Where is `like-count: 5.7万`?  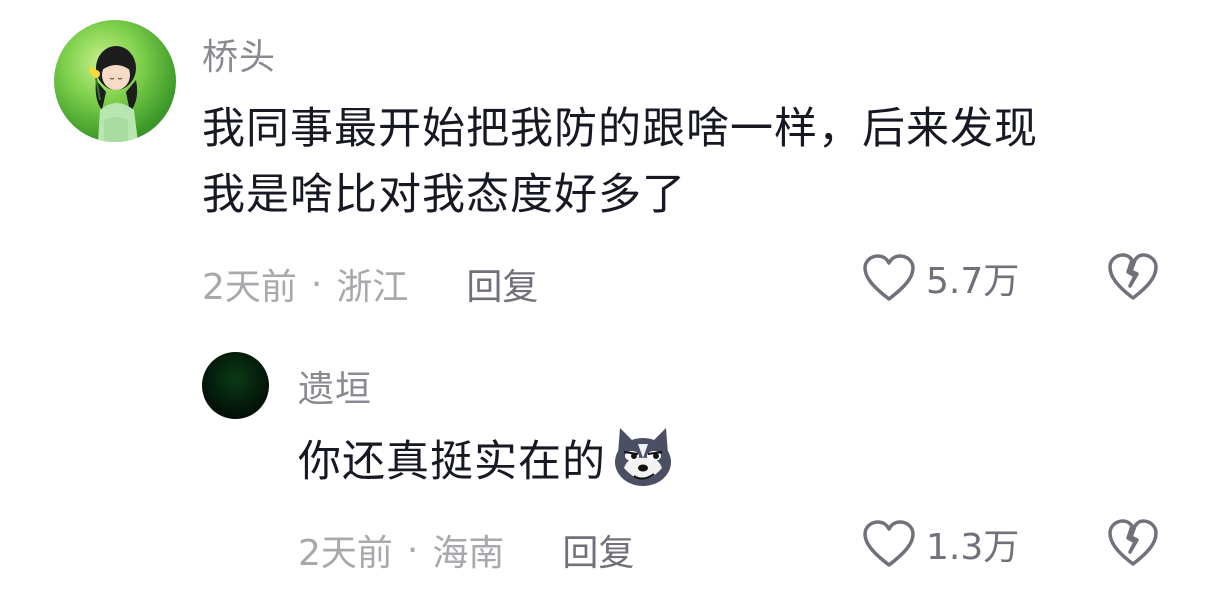
like-count: 5.7万 is located at coordinates (973, 281).